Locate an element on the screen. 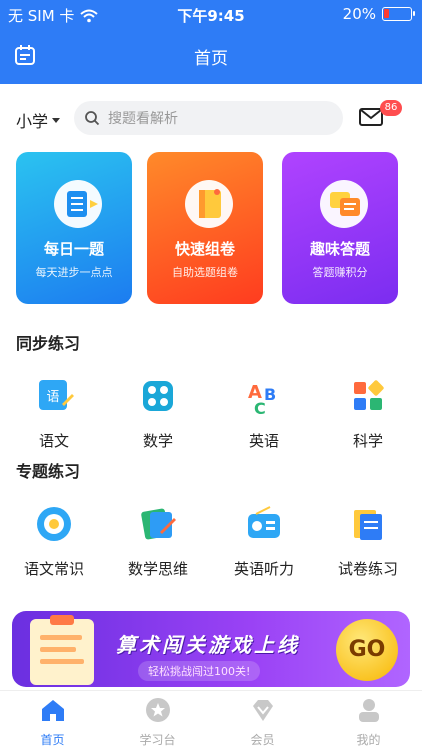 This screenshot has height=750, width=422. card-title: 快速组卷 is located at coordinates (204, 249).